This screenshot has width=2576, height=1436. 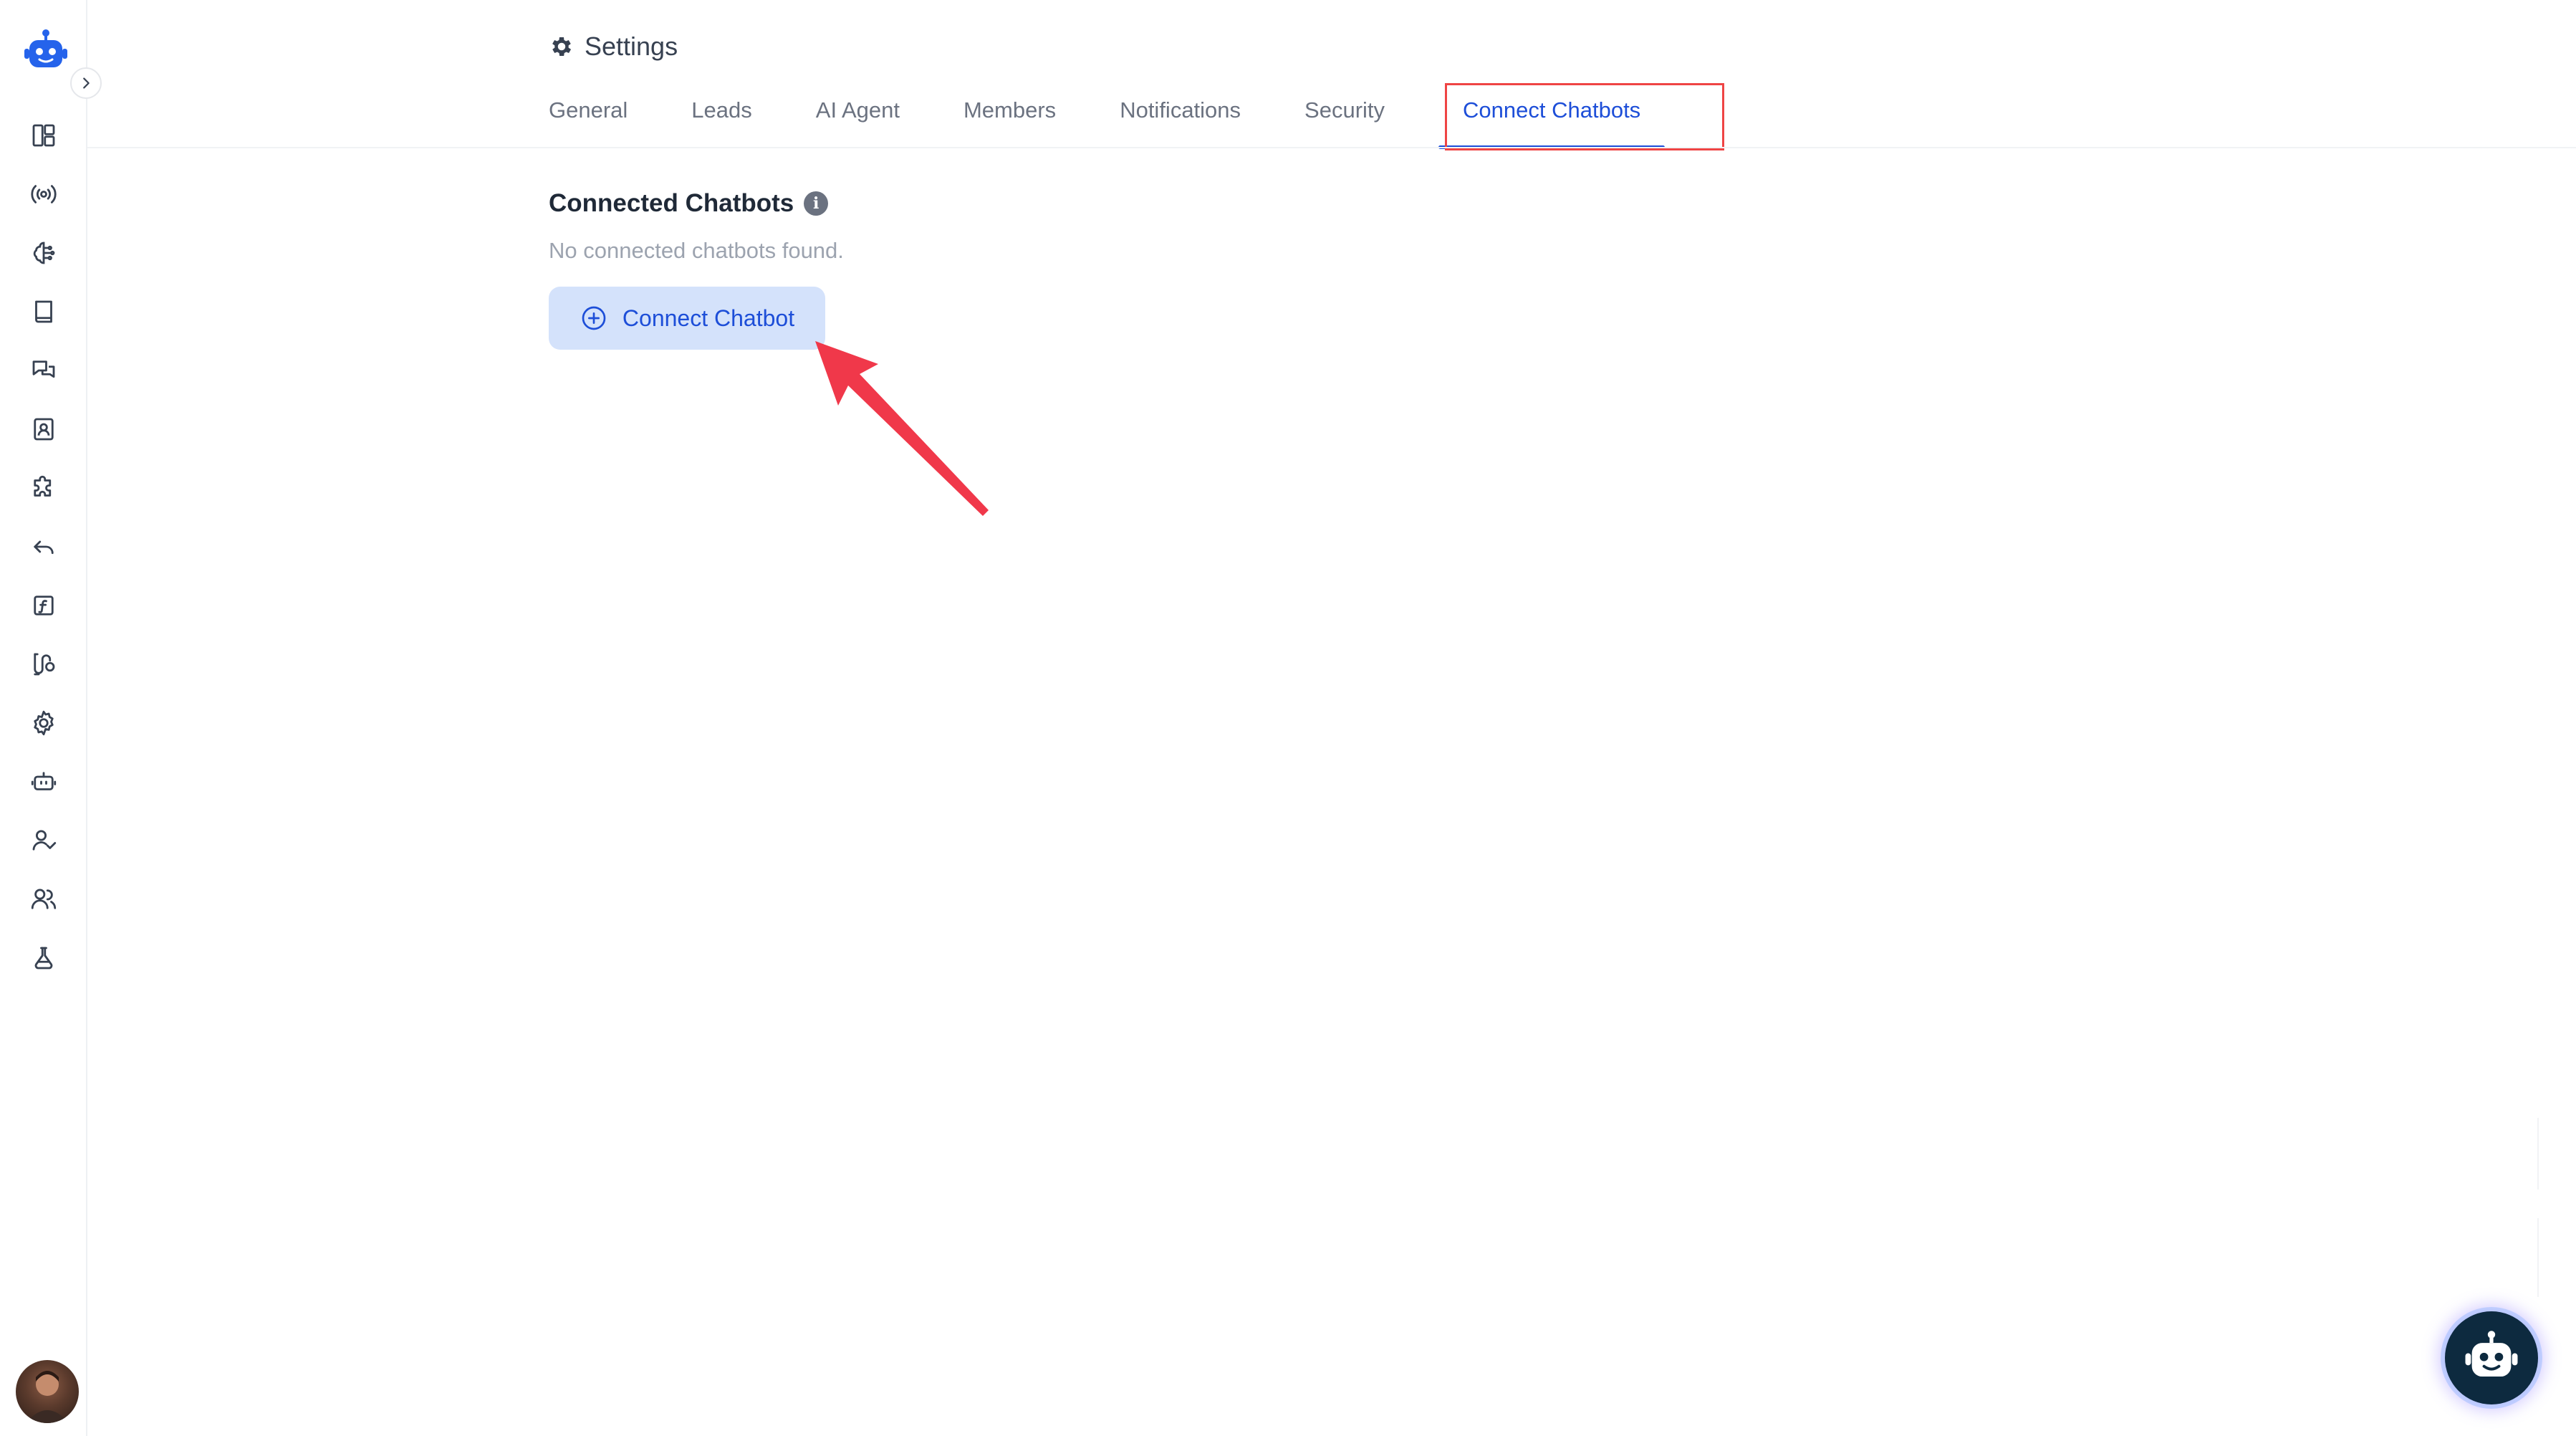 I want to click on sidebar-item-settings, so click(x=44, y=723).